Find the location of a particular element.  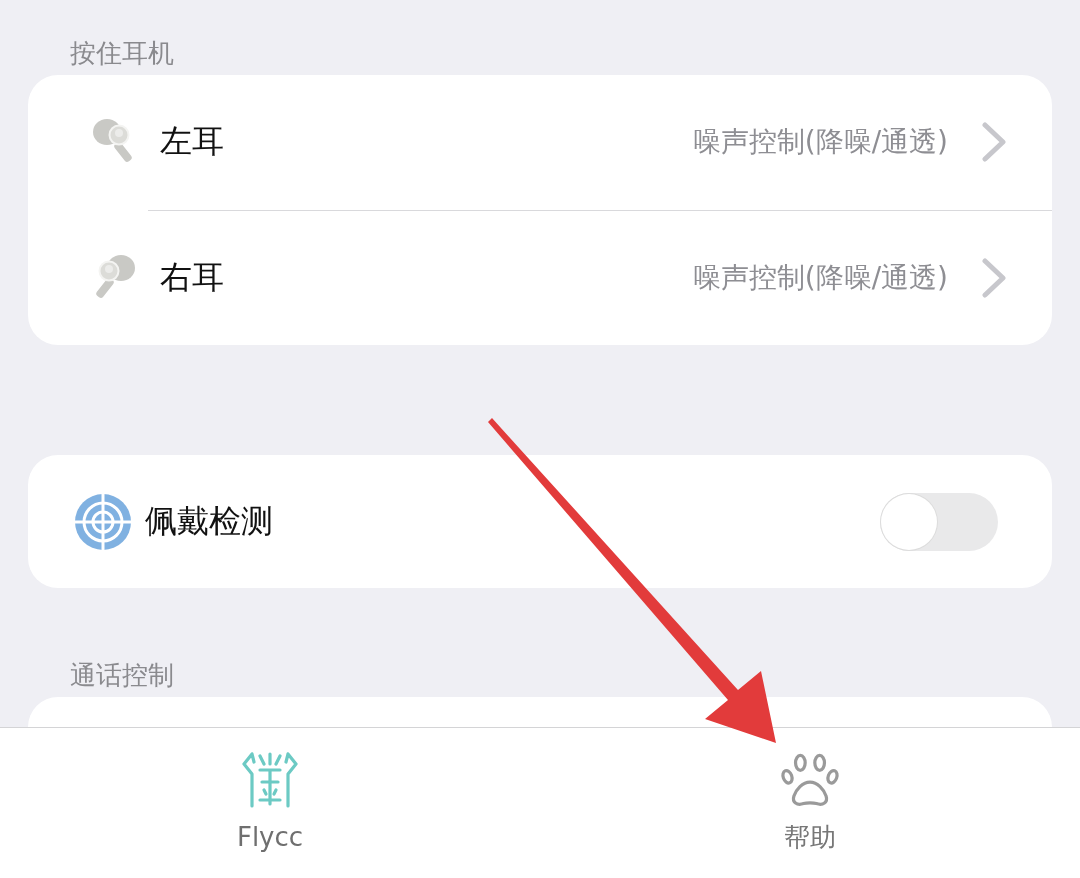

target-icon is located at coordinates (103, 521).